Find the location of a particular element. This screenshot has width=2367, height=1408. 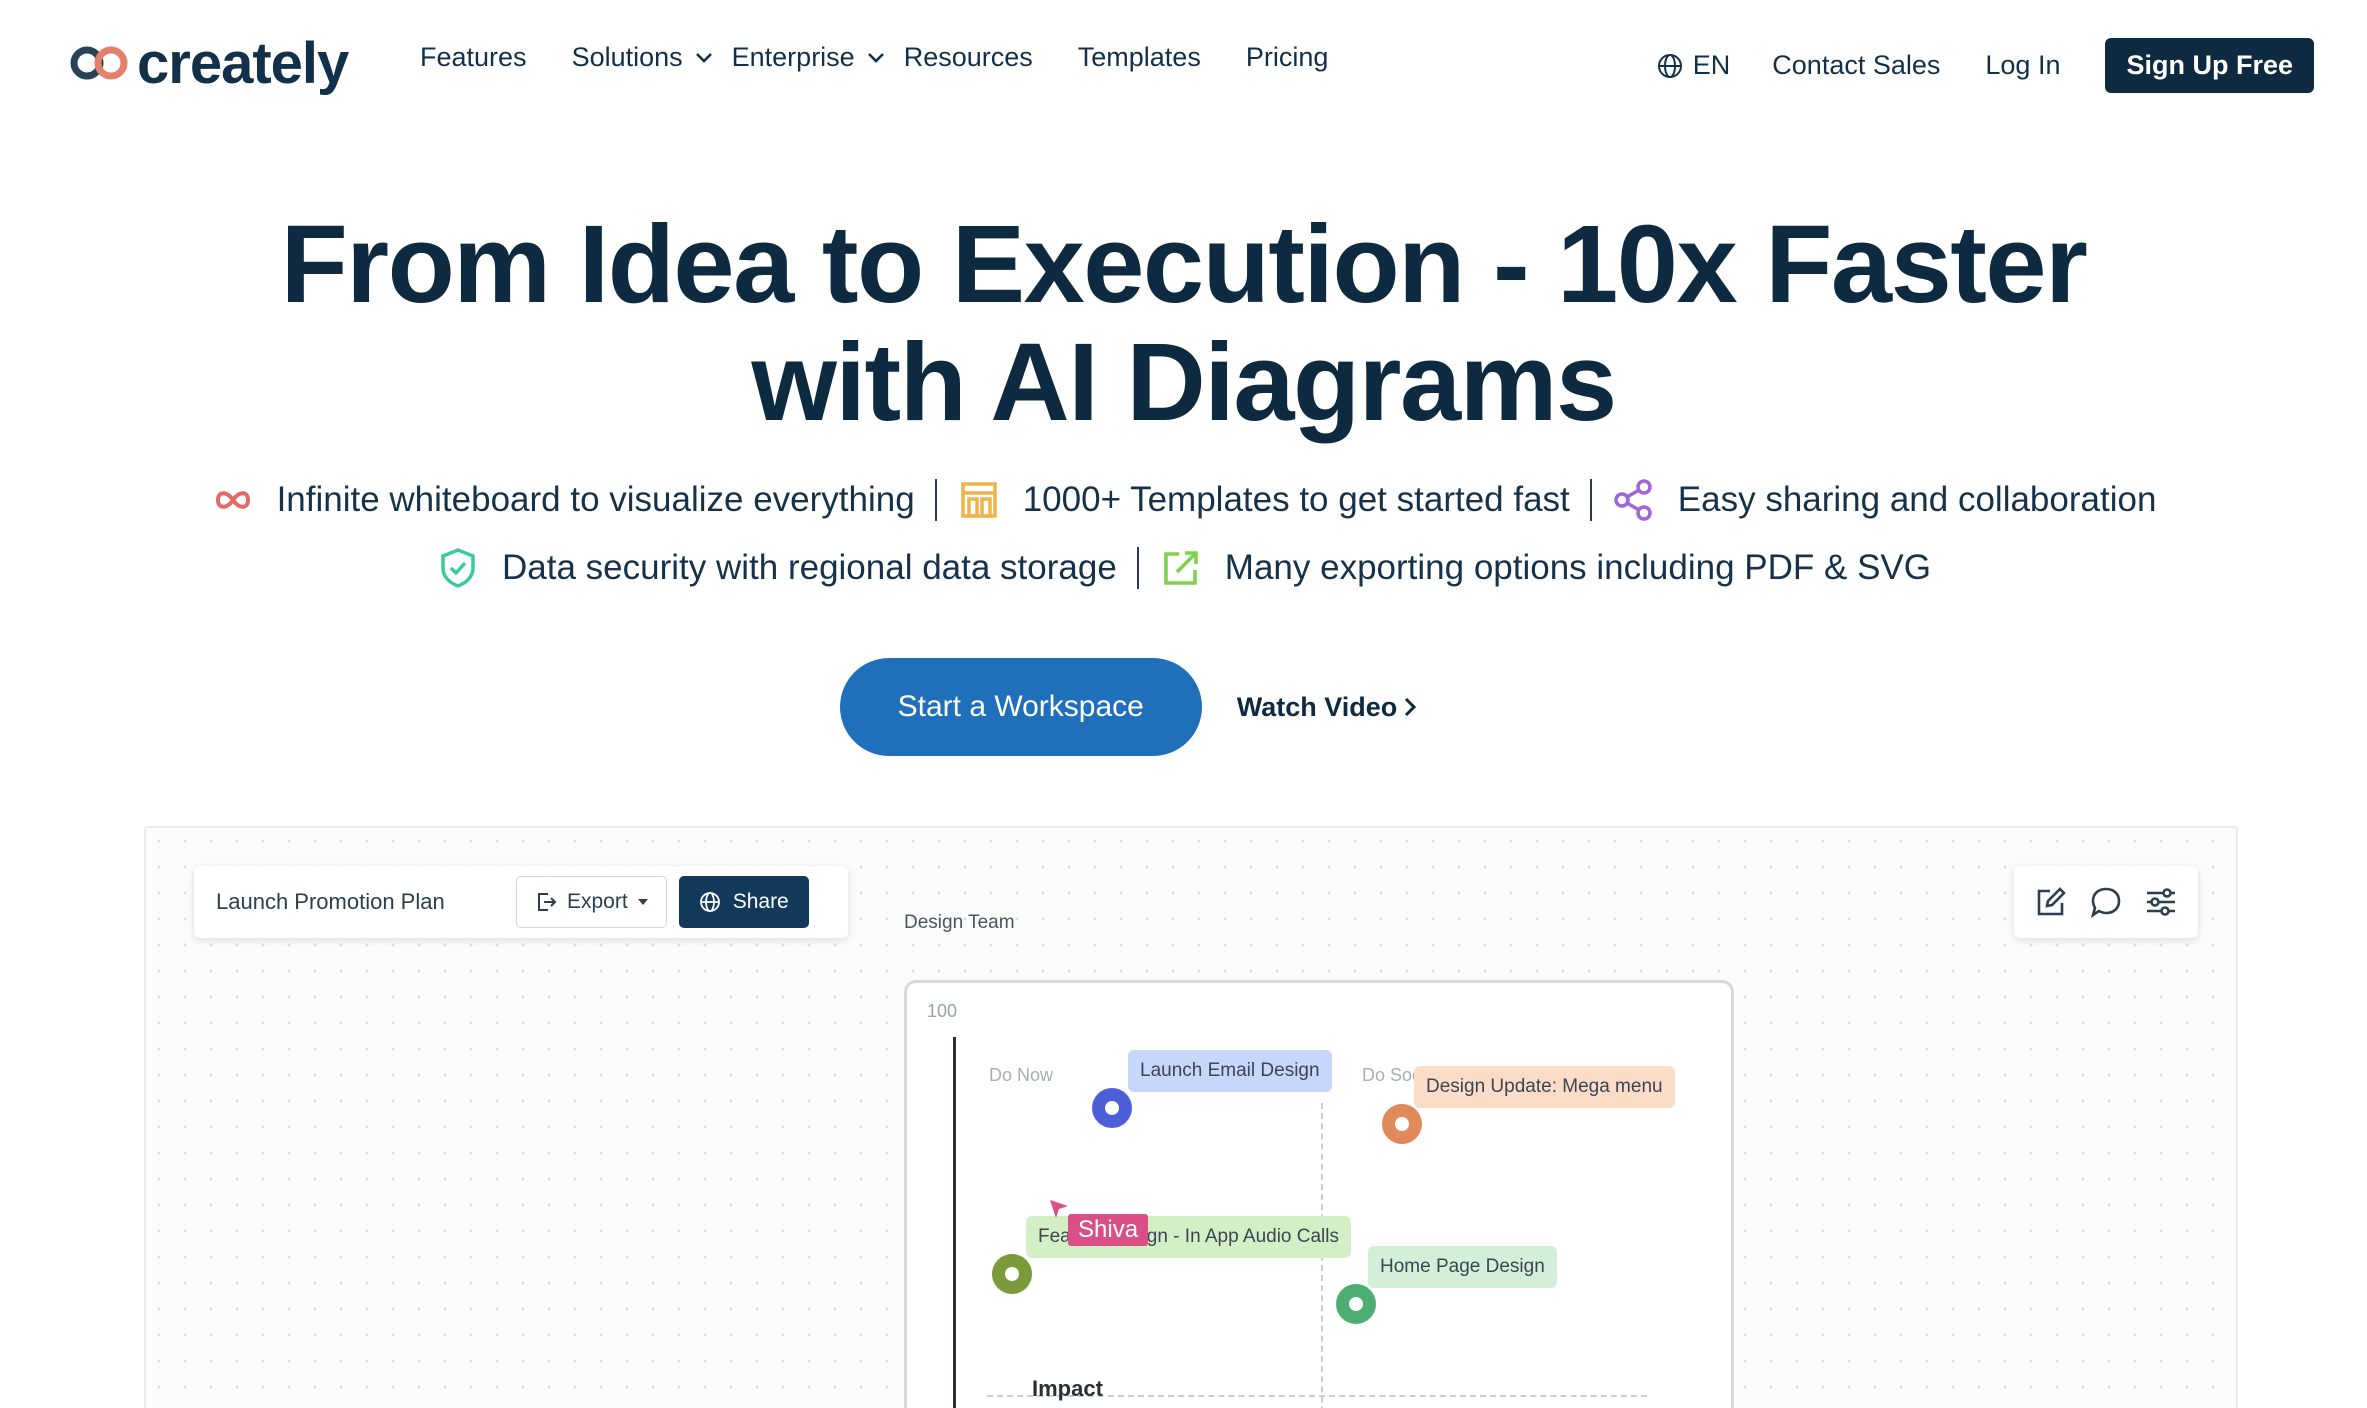

nav-resources: Resources is located at coordinates (968, 57).